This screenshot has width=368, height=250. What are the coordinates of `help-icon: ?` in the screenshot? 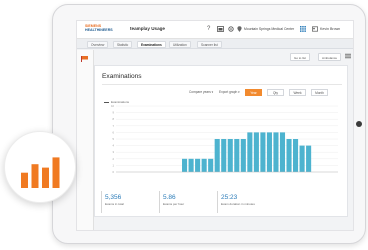 It's located at (208, 29).